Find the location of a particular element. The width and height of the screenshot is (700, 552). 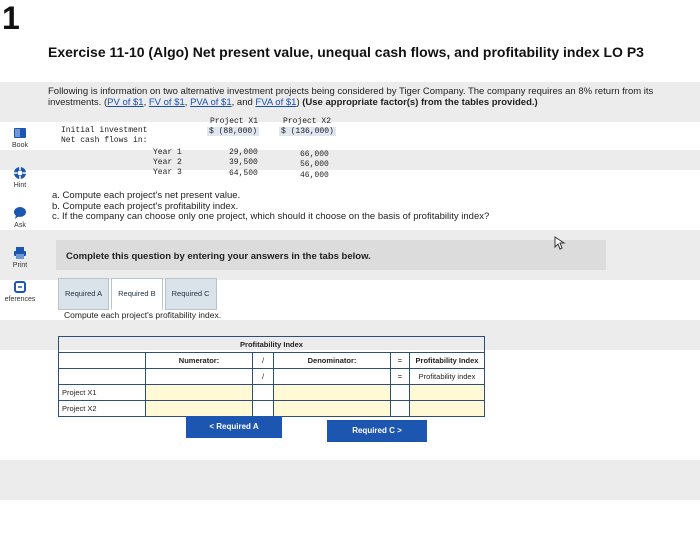

chevron-left-icon: < is located at coordinates (212, 426).